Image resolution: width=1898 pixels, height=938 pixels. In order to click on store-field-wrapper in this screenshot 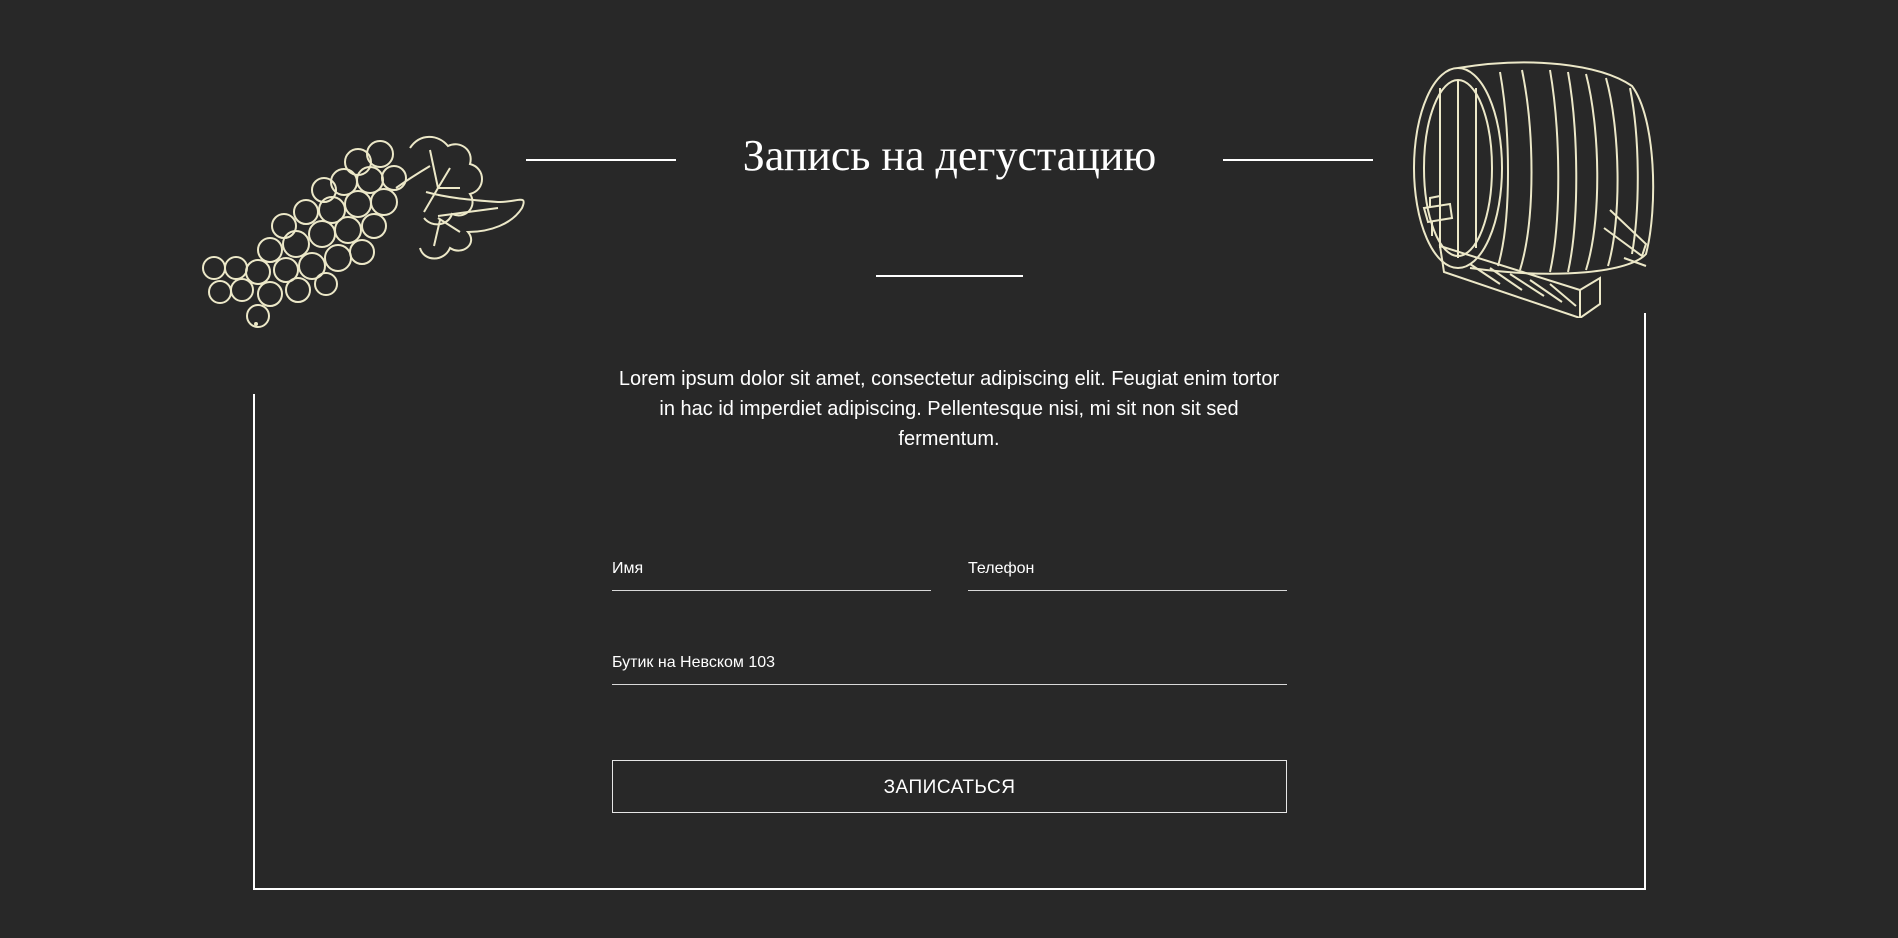, I will do `click(949, 663)`.